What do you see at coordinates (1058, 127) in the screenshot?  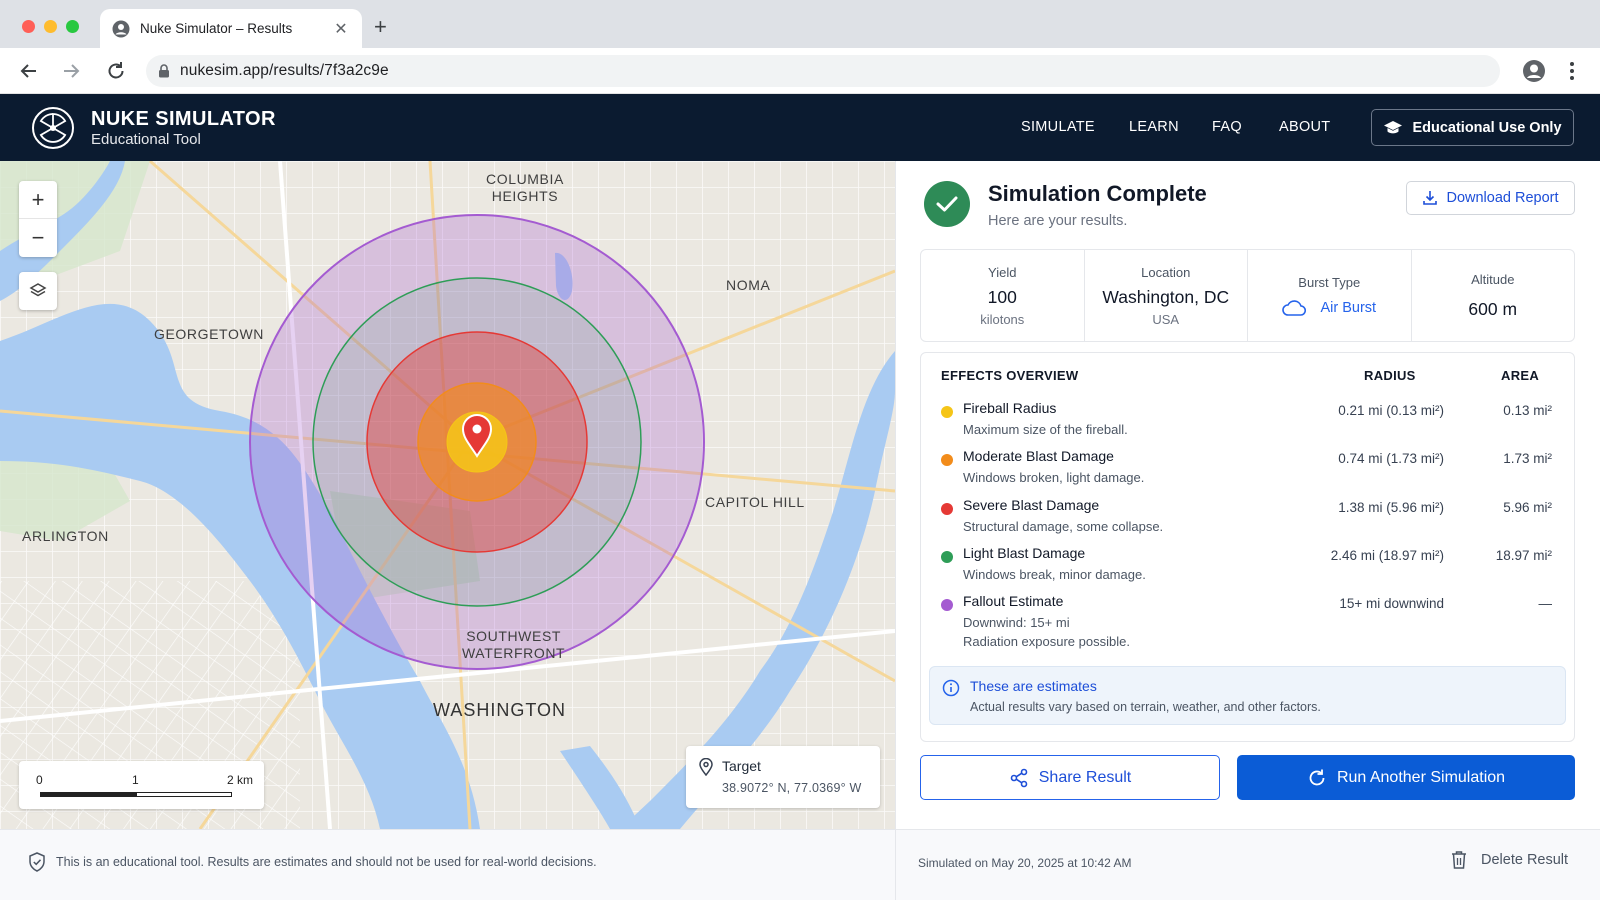 I see `nav-simulate: SIMULATE` at bounding box center [1058, 127].